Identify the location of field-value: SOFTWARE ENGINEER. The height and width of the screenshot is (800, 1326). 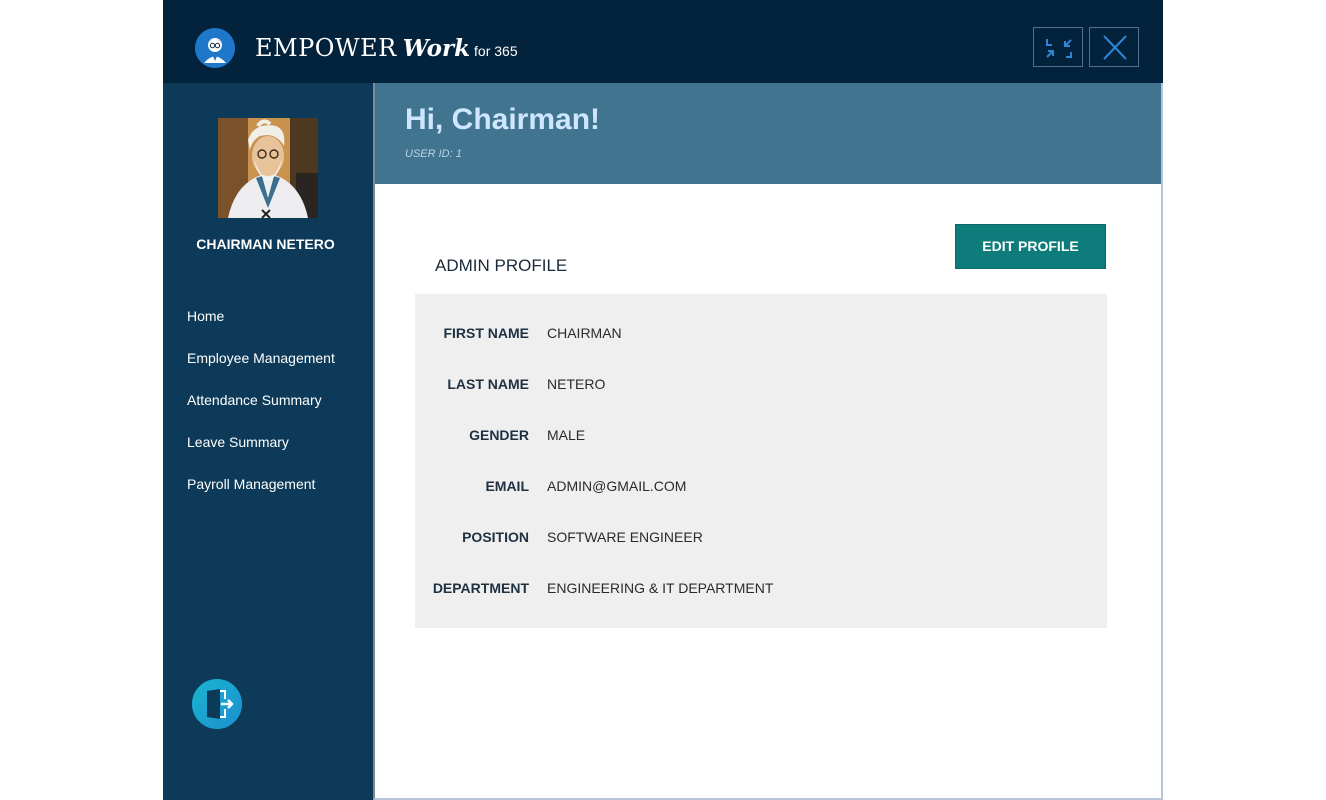
(625, 537).